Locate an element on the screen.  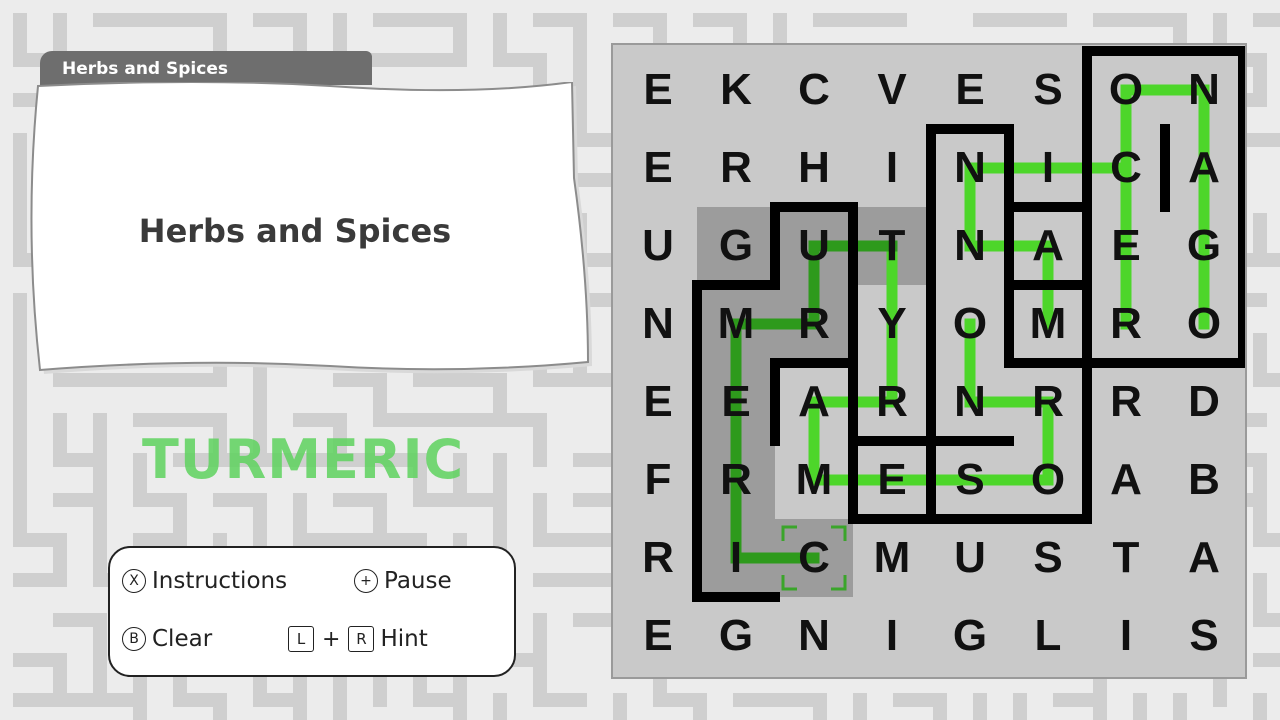
category-title: Herbs and Spices is located at coordinates (295, 231).